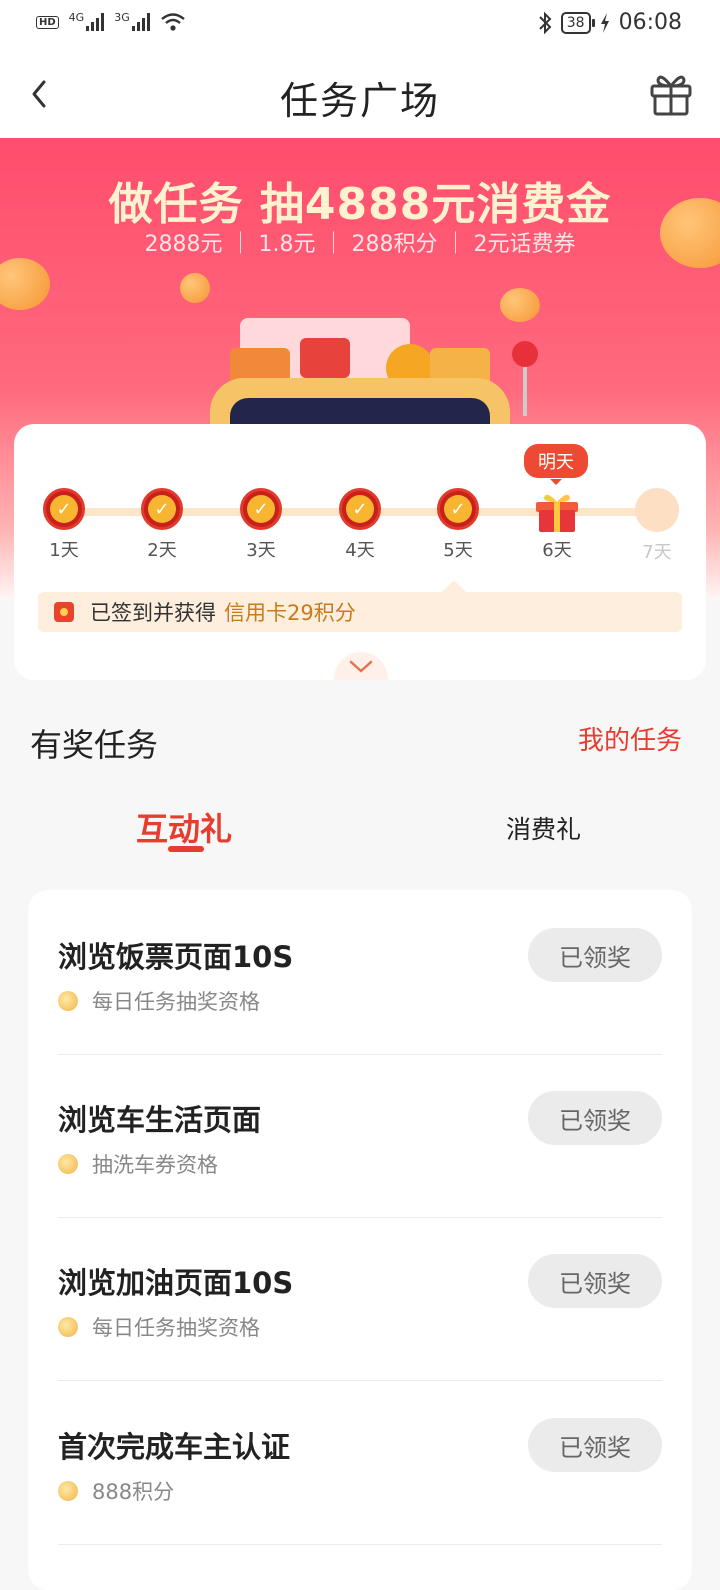 This screenshot has width=720, height=1590. What do you see at coordinates (261, 550) in the screenshot?
I see `day-label: 3天` at bounding box center [261, 550].